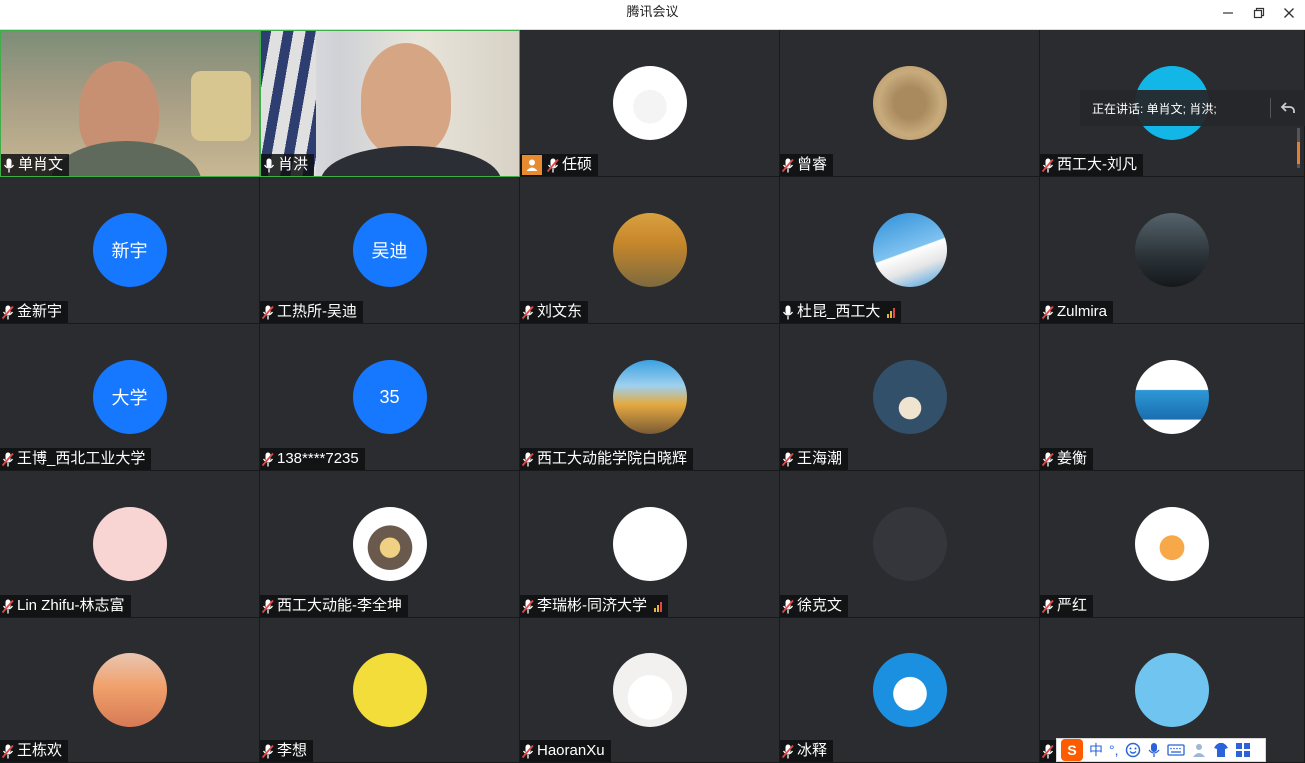 This screenshot has height=763, width=1305. I want to click on restore-button, so click(1259, 13).